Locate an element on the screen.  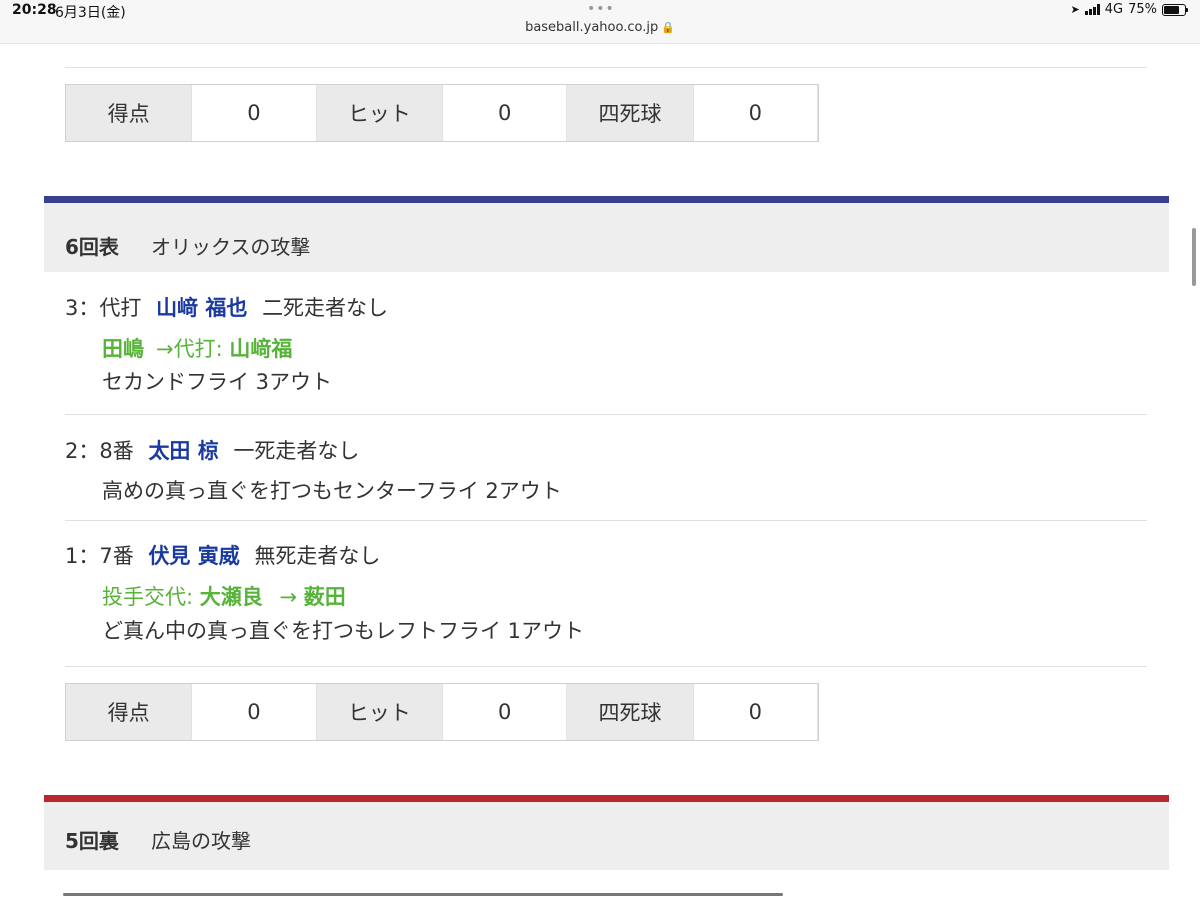
play-header: 3：代打 山﨑 福也 二死走者なし is located at coordinates (226, 308).